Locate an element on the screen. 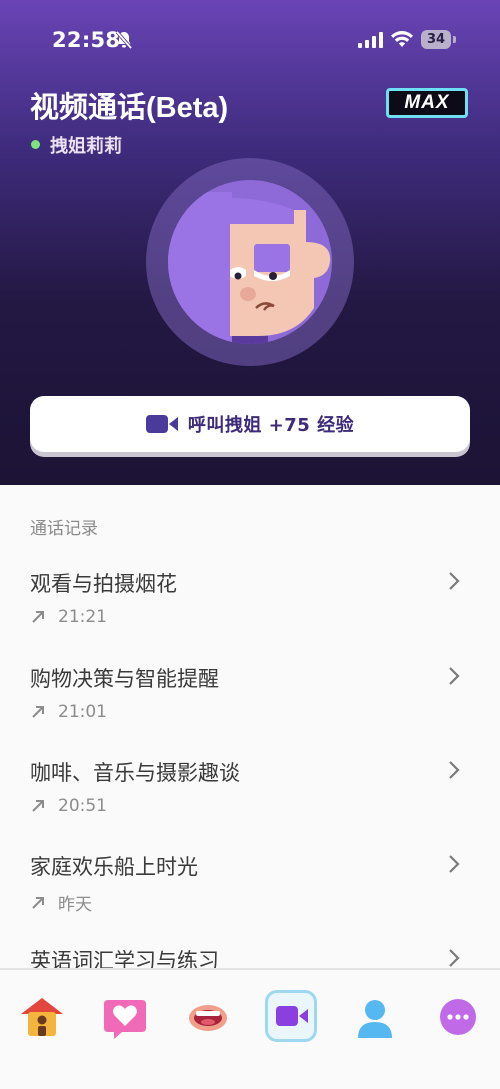 This screenshot has height=1089, width=500. profile-icon is located at coordinates (375, 1017).